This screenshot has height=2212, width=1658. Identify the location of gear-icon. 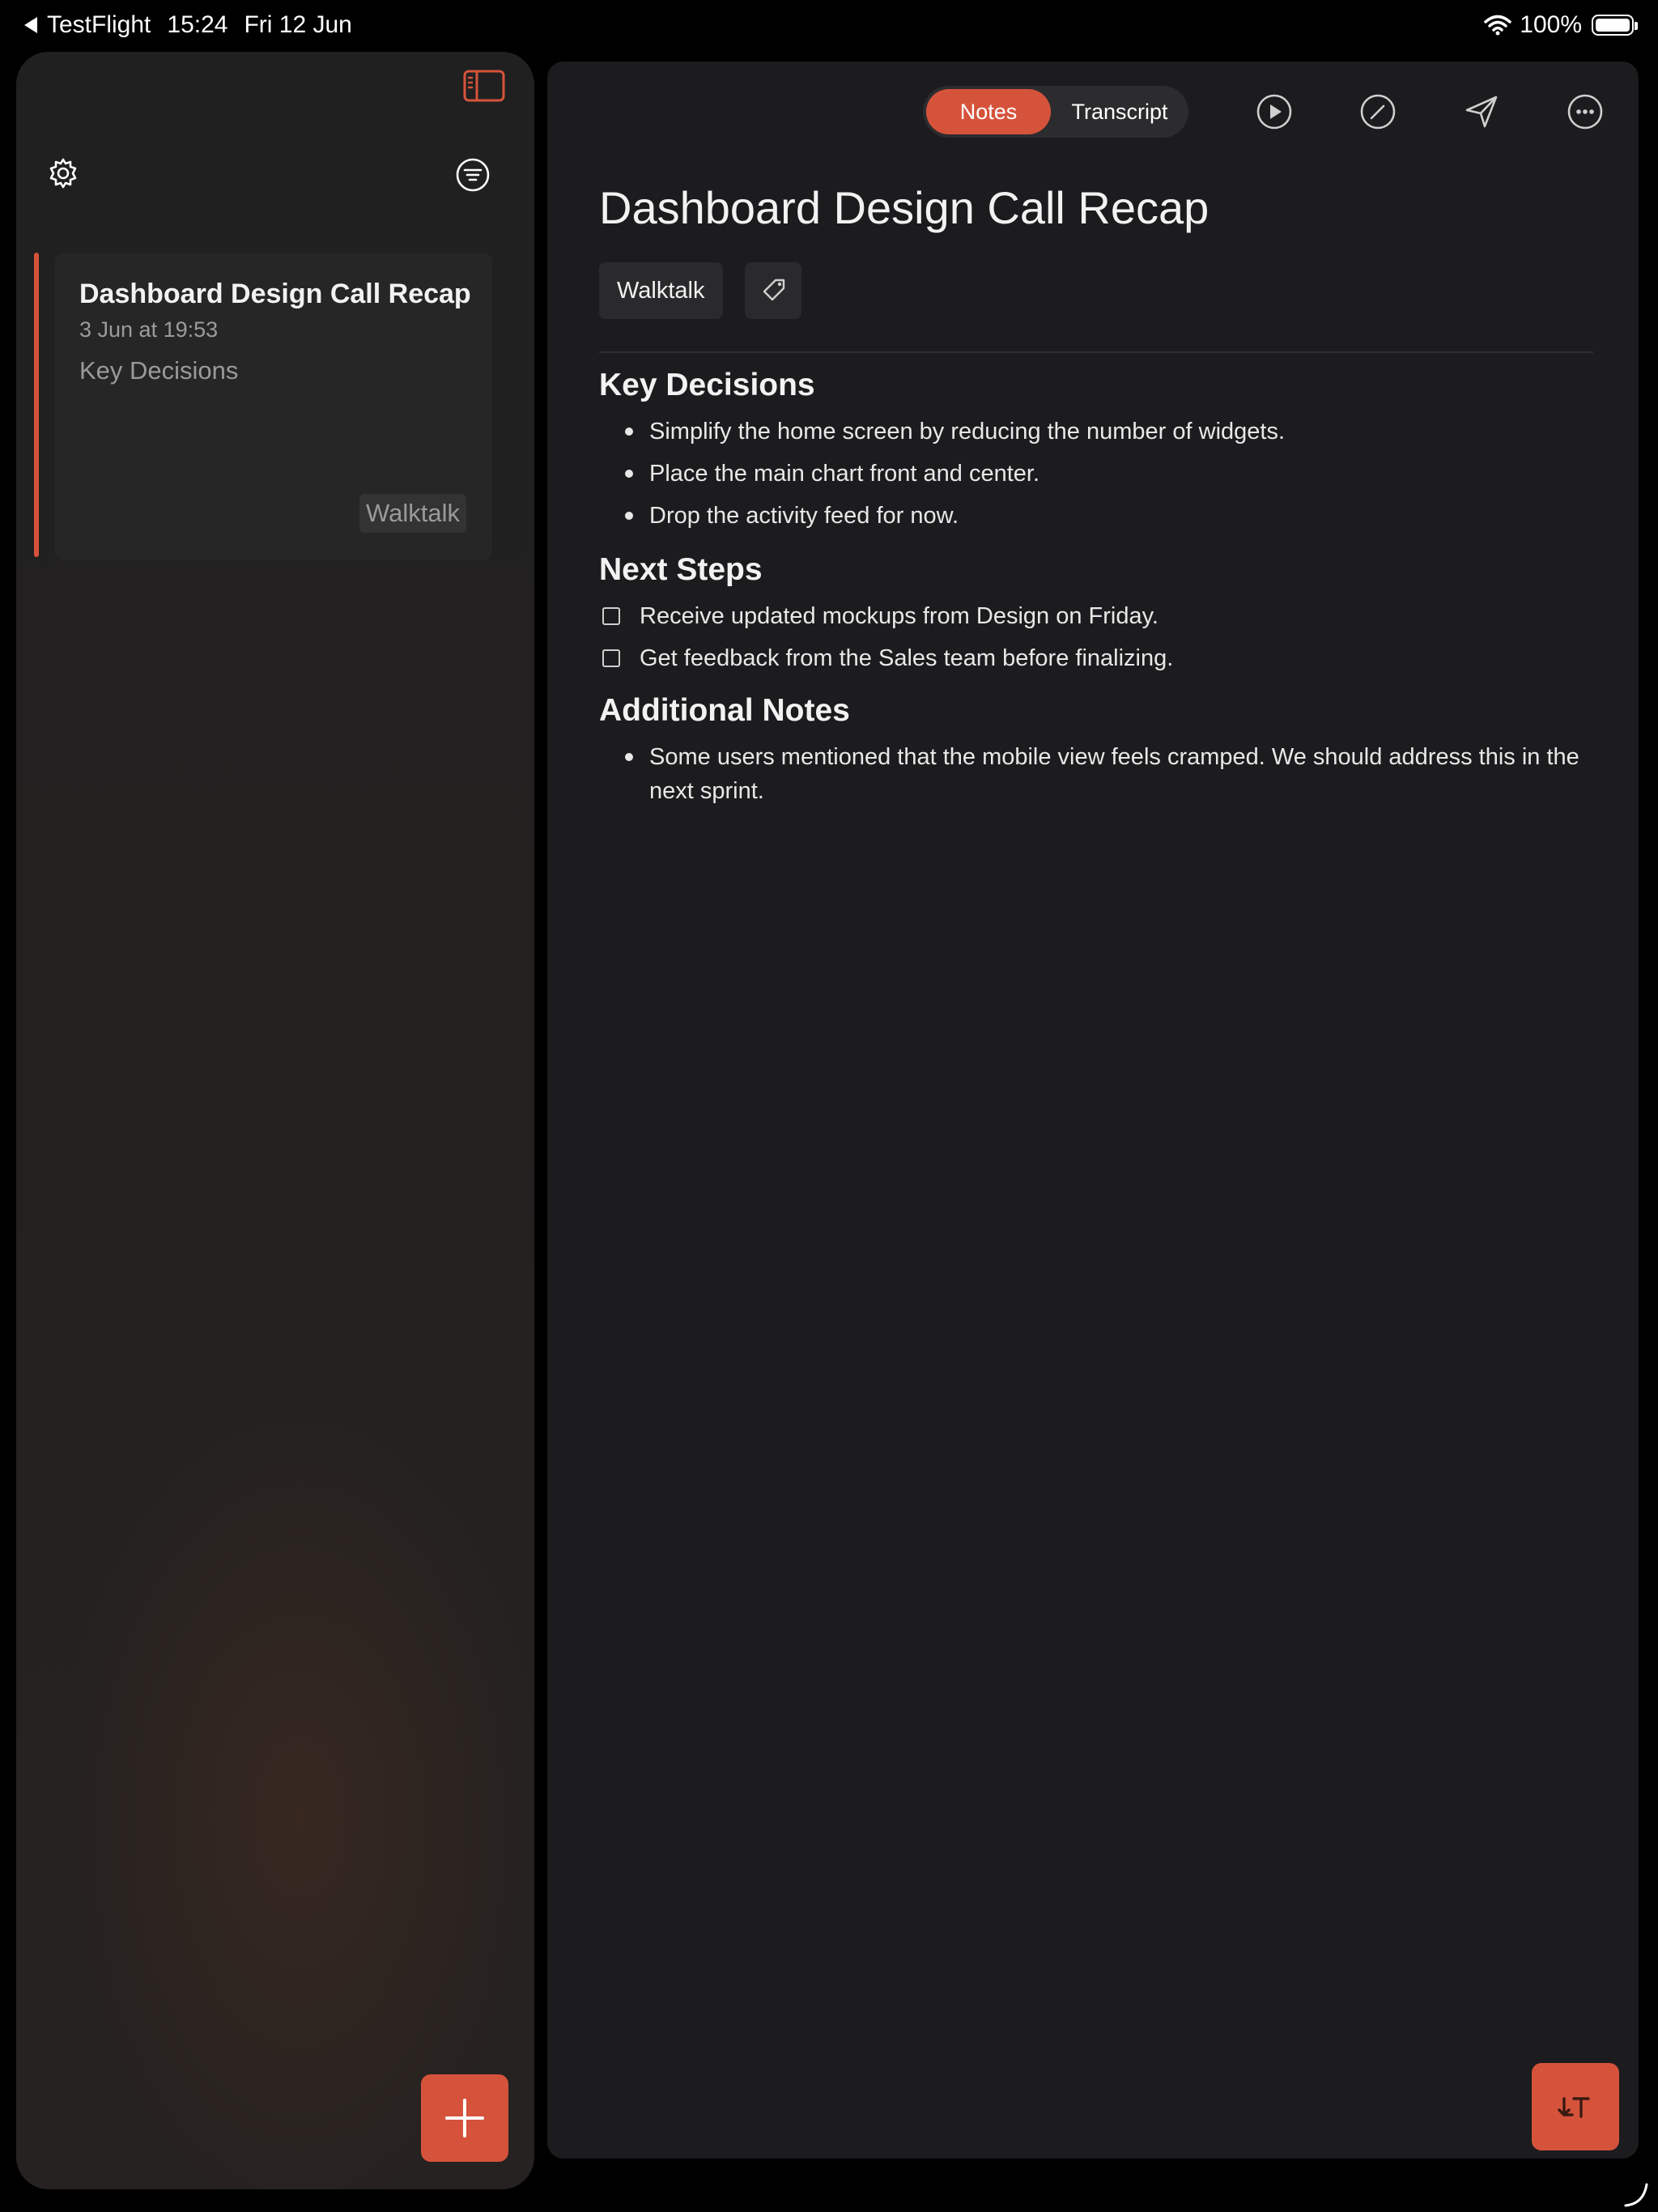
(63, 173).